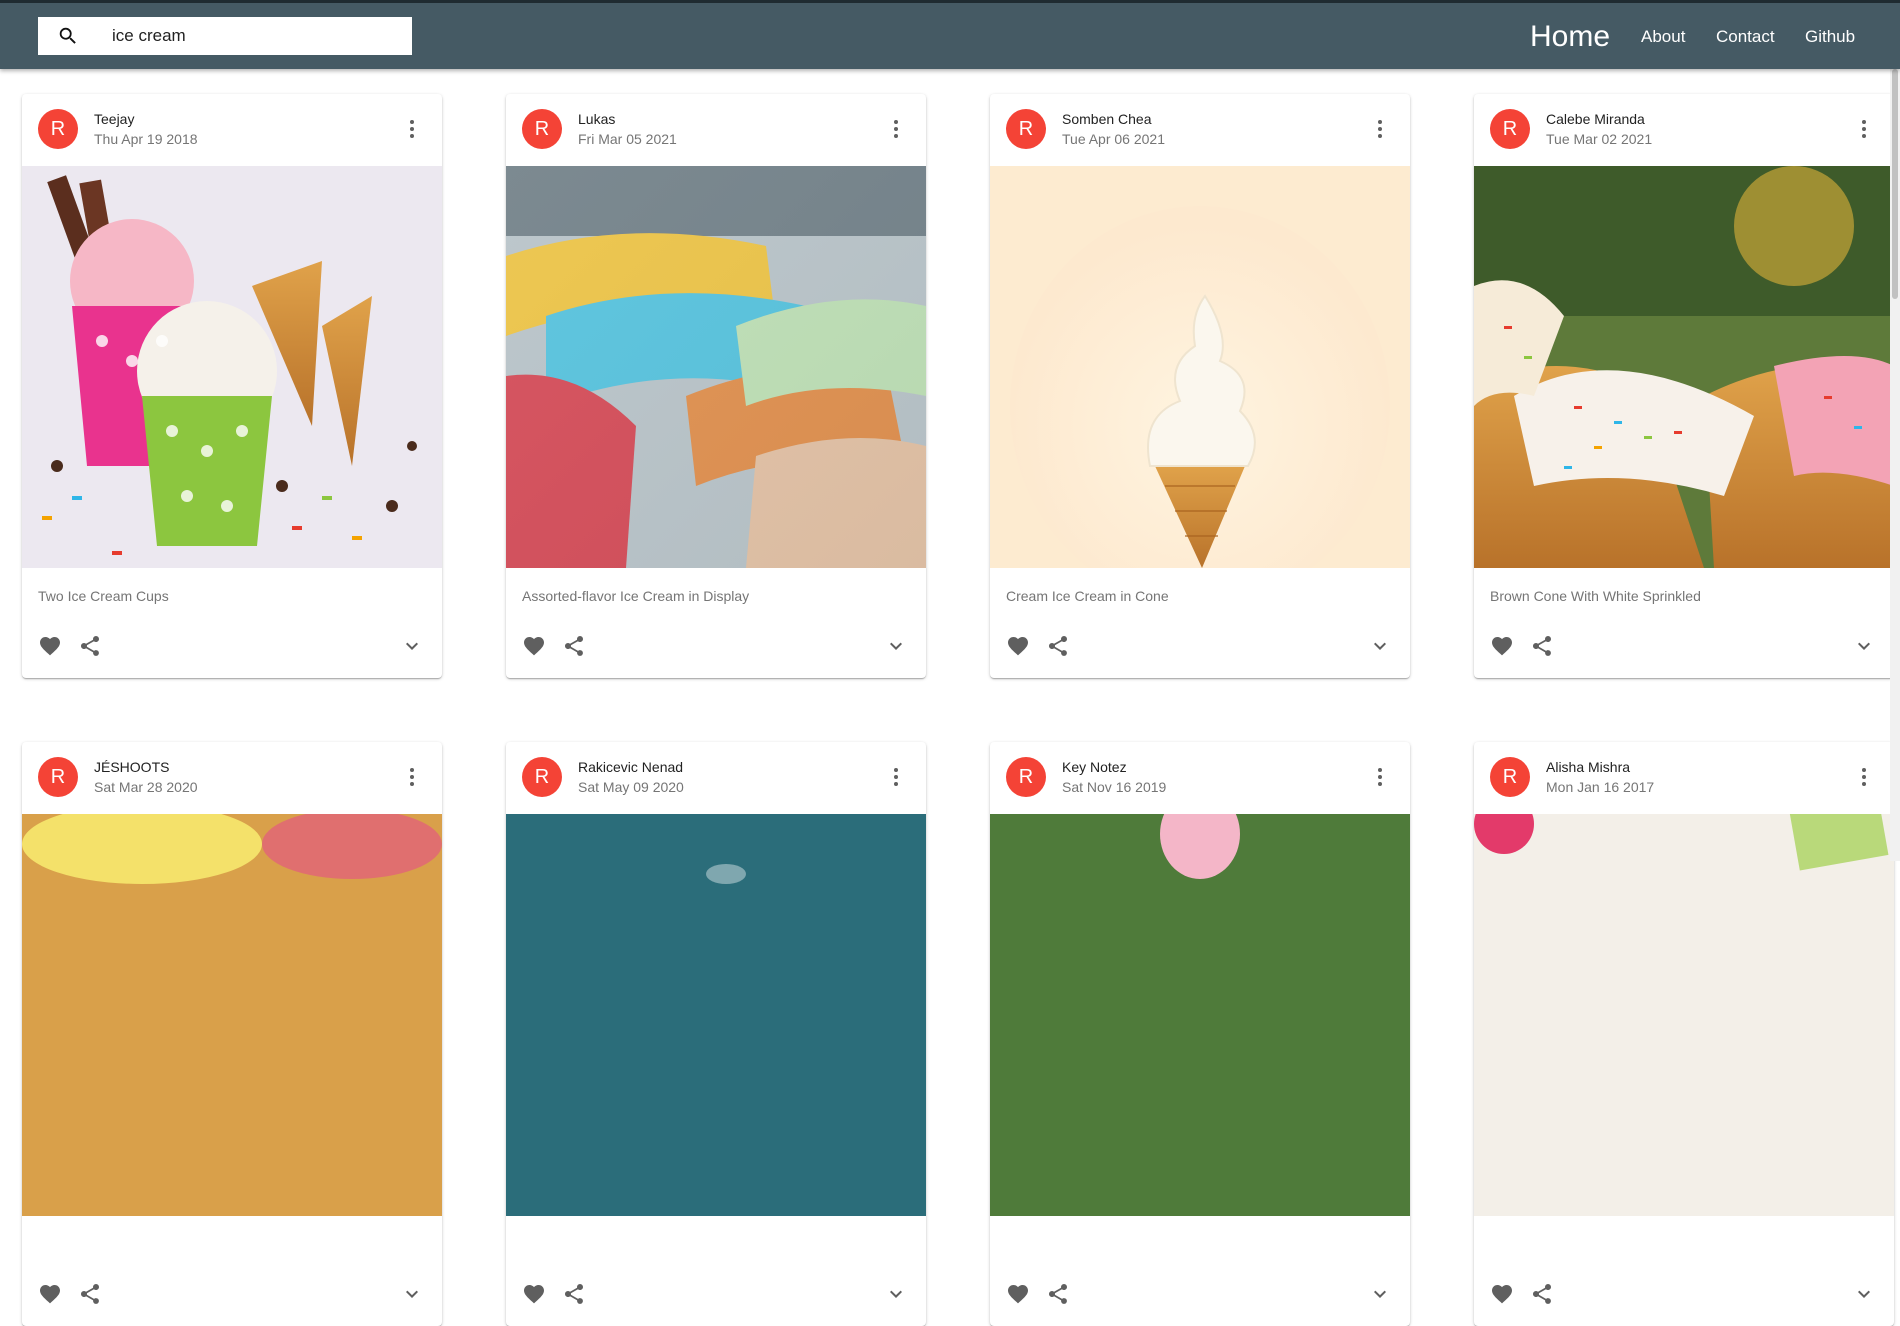 The height and width of the screenshot is (1326, 1900). I want to click on card-author: Rakicevic Nenad, so click(631, 767).